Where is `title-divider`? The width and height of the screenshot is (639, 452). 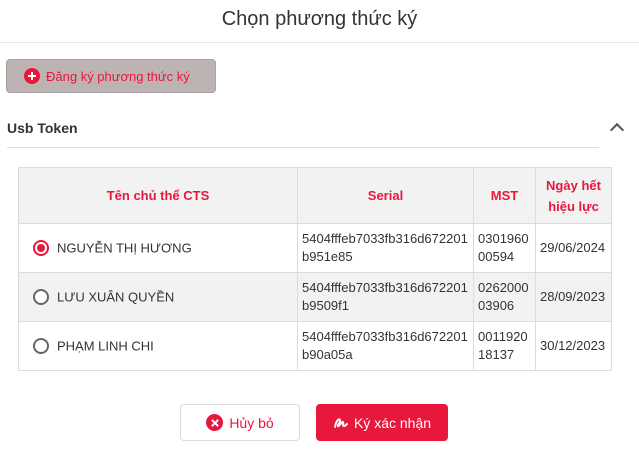
title-divider is located at coordinates (319, 42).